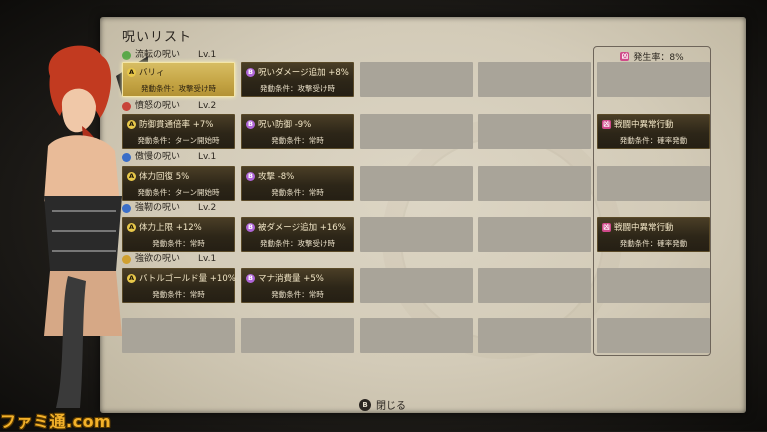 Image resolution: width=767 pixels, height=432 pixels. I want to click on curse-slot: B 被ダメージ追加 +16% 発動条件：攻撃受け時, so click(297, 234).